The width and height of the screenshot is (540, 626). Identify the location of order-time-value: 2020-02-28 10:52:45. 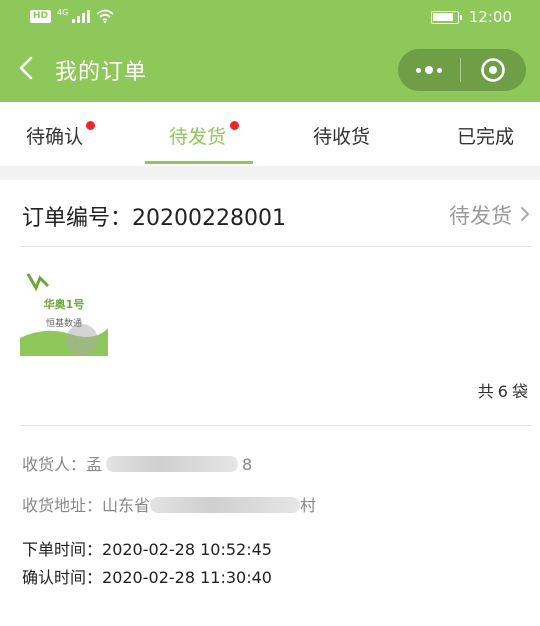
(187, 549).